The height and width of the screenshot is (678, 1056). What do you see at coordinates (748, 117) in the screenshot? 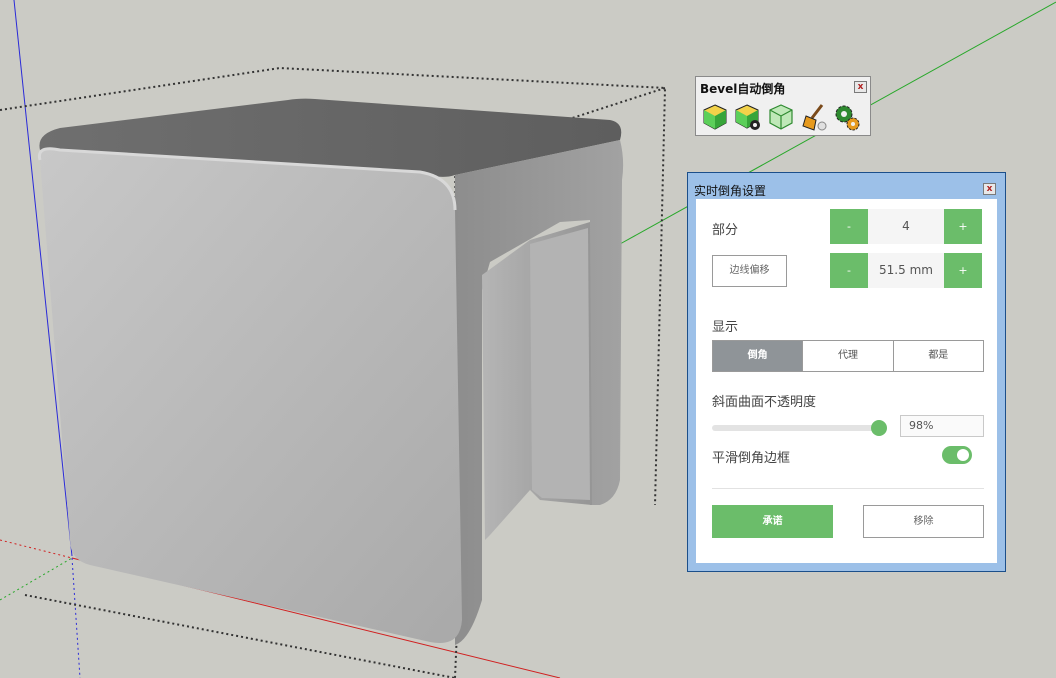
I see `bevel-cube-settings-icon` at bounding box center [748, 117].